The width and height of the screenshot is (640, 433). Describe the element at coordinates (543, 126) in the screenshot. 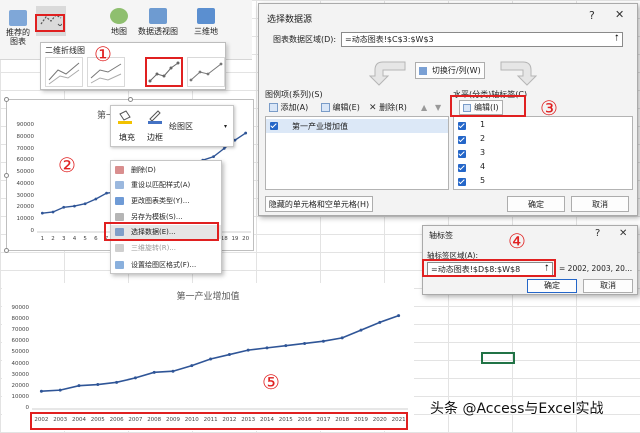

I see `list-item: 1` at that location.